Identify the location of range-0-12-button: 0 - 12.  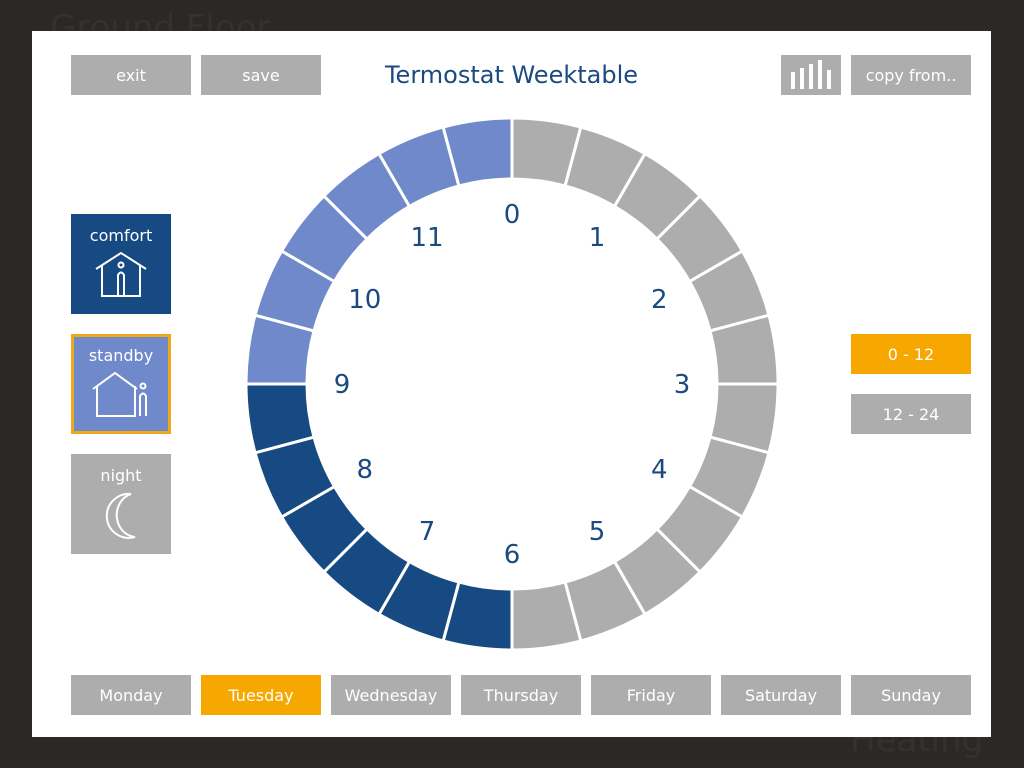
(911, 354).